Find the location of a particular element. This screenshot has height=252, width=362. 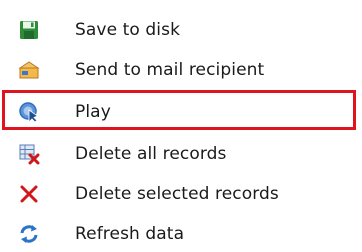

menu-item-refresh-data: Refresh data is located at coordinates (181, 234).